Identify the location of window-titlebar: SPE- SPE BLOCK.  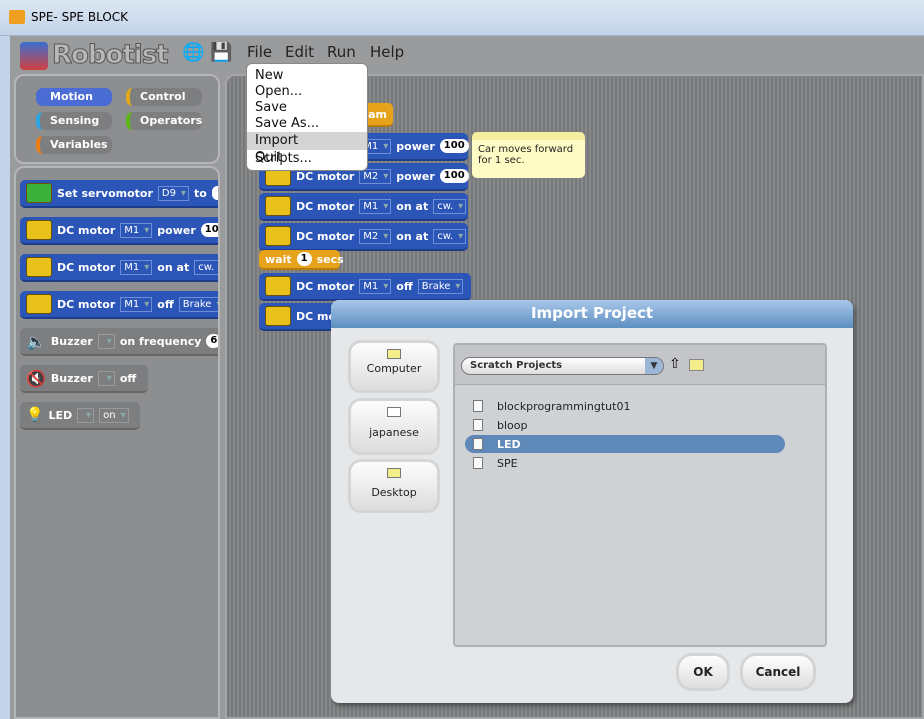
(462, 18).